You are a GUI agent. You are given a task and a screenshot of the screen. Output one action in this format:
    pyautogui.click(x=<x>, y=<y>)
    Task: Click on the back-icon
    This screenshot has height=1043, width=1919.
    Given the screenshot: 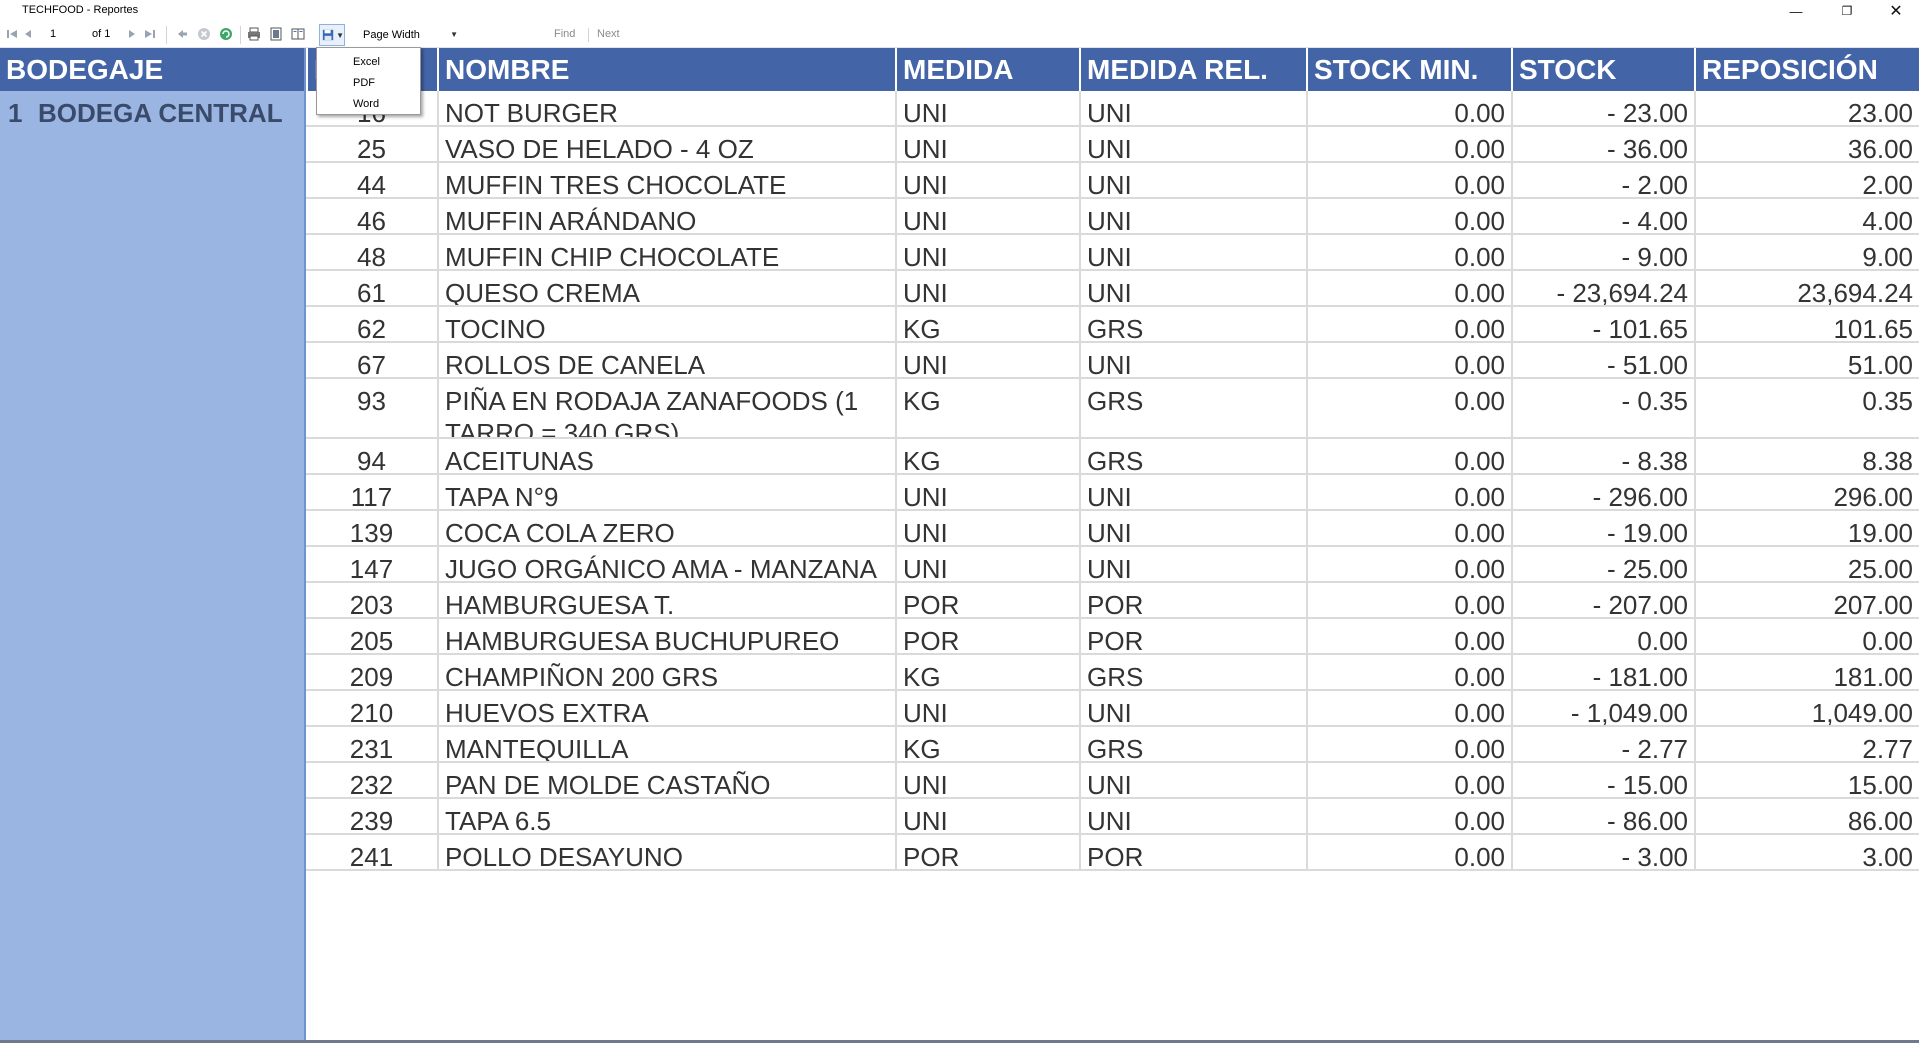 What is the action you would take?
    pyautogui.click(x=182, y=34)
    